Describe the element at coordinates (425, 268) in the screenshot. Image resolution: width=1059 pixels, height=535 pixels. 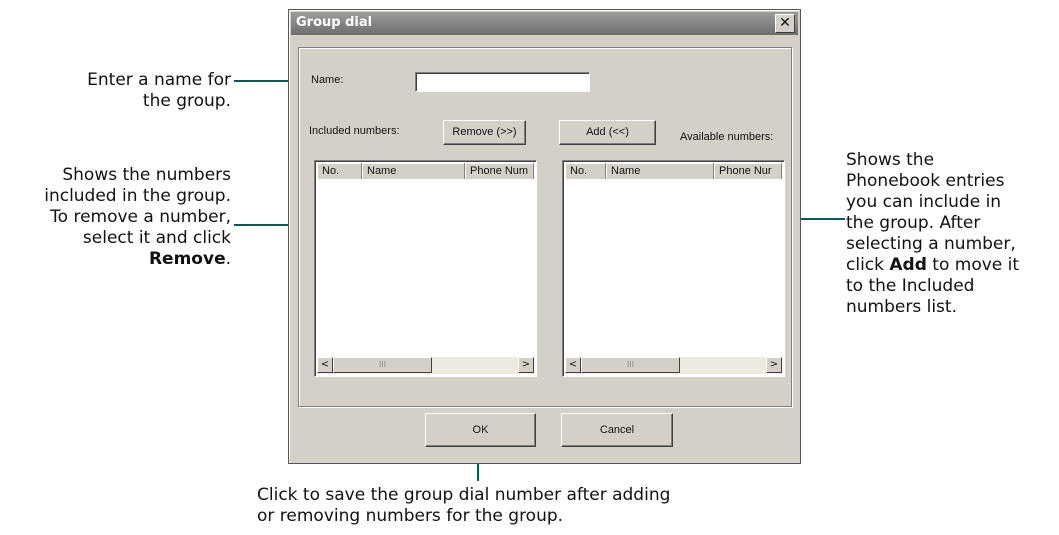
I see `included-numbers-list: No. Name Phone Num < III >` at that location.